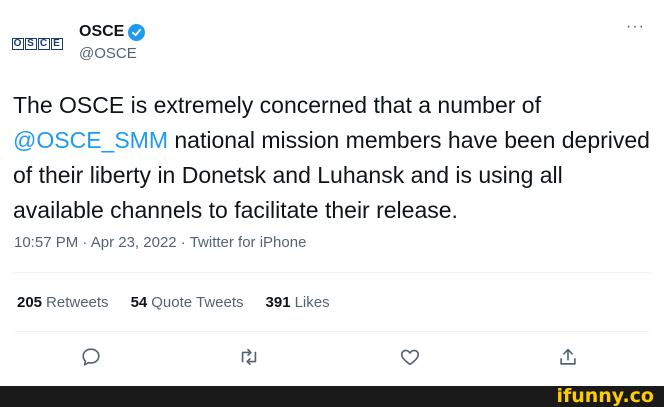 The image size is (664, 407). What do you see at coordinates (187, 302) in the screenshot?
I see `stat-quote-tweets: 54 Quote Tweets` at bounding box center [187, 302].